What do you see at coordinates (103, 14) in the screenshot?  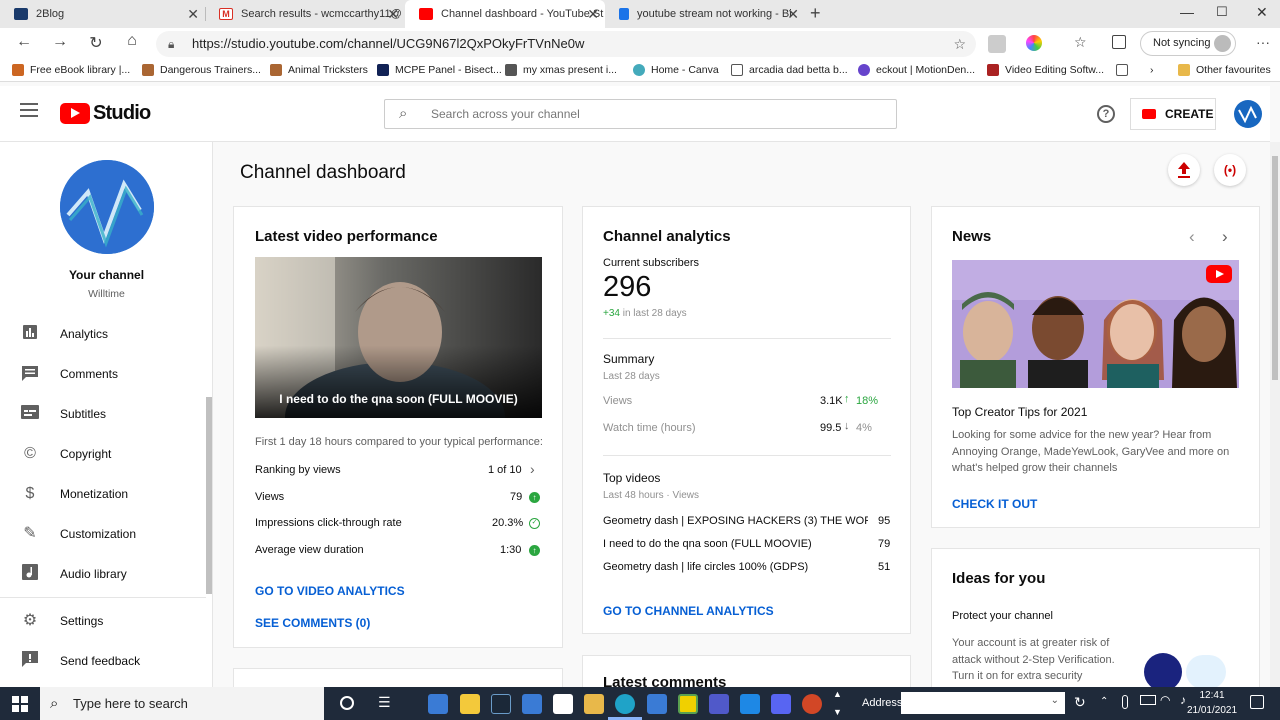 I see `browser-tab: 2Blog ✕` at bounding box center [103, 14].